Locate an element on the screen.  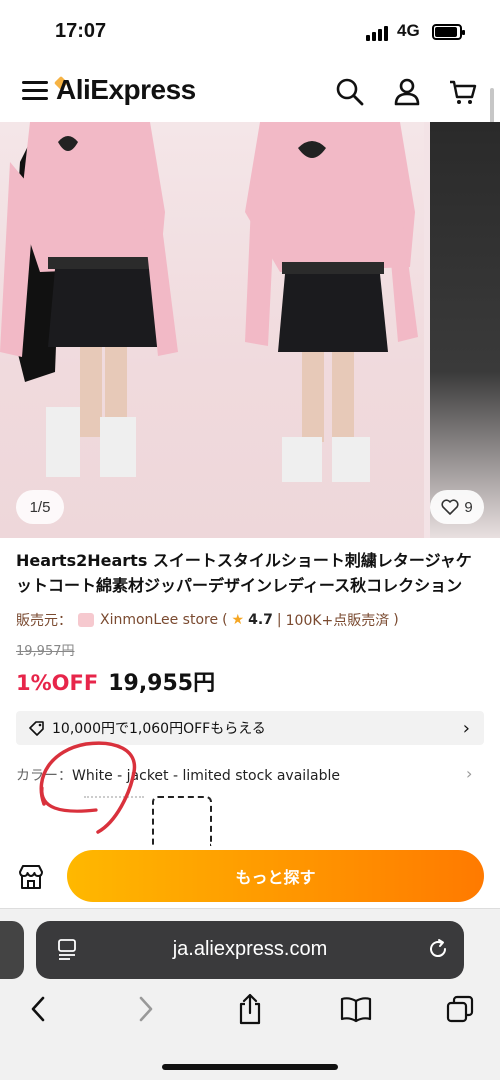
search-icon is located at coordinates (350, 92).